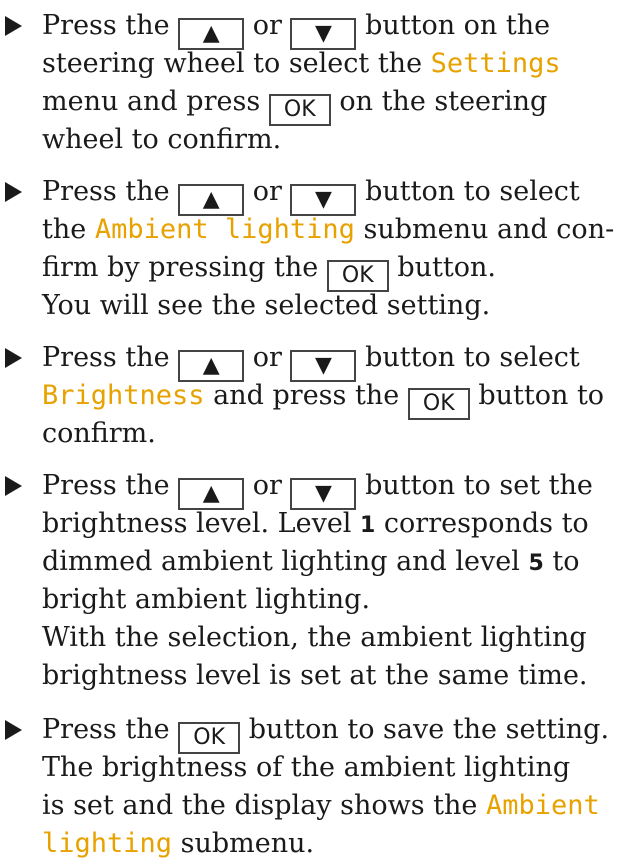 Image resolution: width=625 pixels, height=865 pixels. Describe the element at coordinates (295, 104) in the screenshot. I see `step-1-line-3: menu and press OK on the steering` at that location.